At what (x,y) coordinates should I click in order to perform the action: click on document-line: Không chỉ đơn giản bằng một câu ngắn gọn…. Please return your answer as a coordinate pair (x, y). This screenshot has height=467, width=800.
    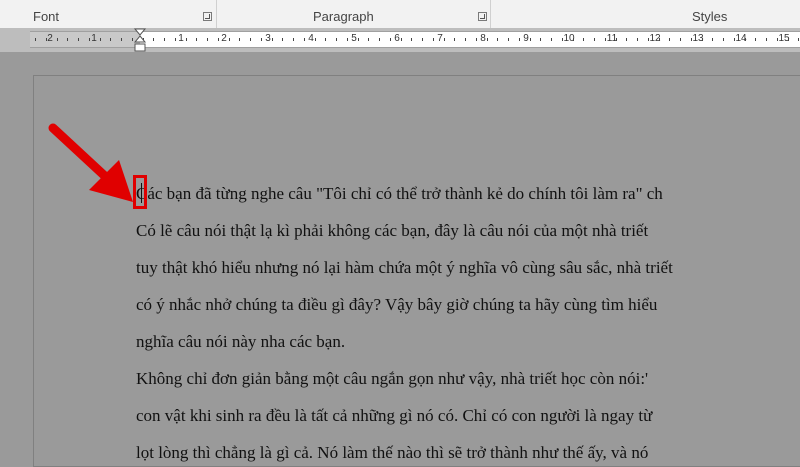
    Looking at the image, I should click on (392, 378).